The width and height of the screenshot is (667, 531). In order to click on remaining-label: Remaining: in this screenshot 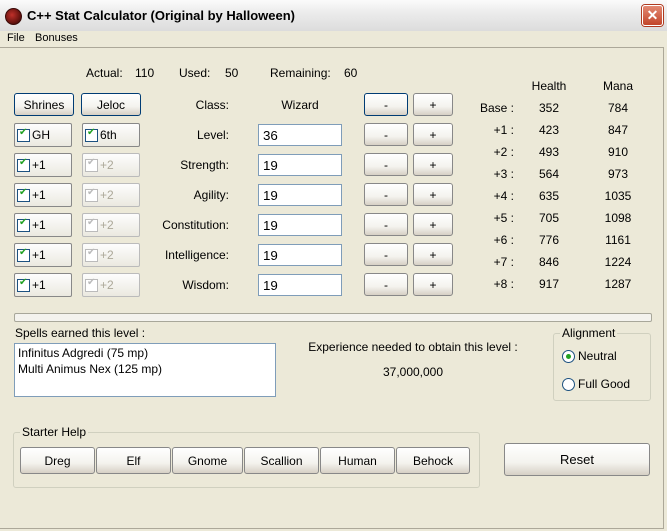, I will do `click(300, 73)`.